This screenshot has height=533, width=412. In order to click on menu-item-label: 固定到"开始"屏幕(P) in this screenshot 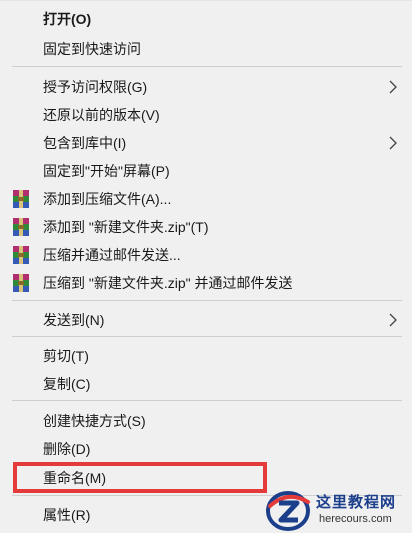, I will do `click(106, 171)`.